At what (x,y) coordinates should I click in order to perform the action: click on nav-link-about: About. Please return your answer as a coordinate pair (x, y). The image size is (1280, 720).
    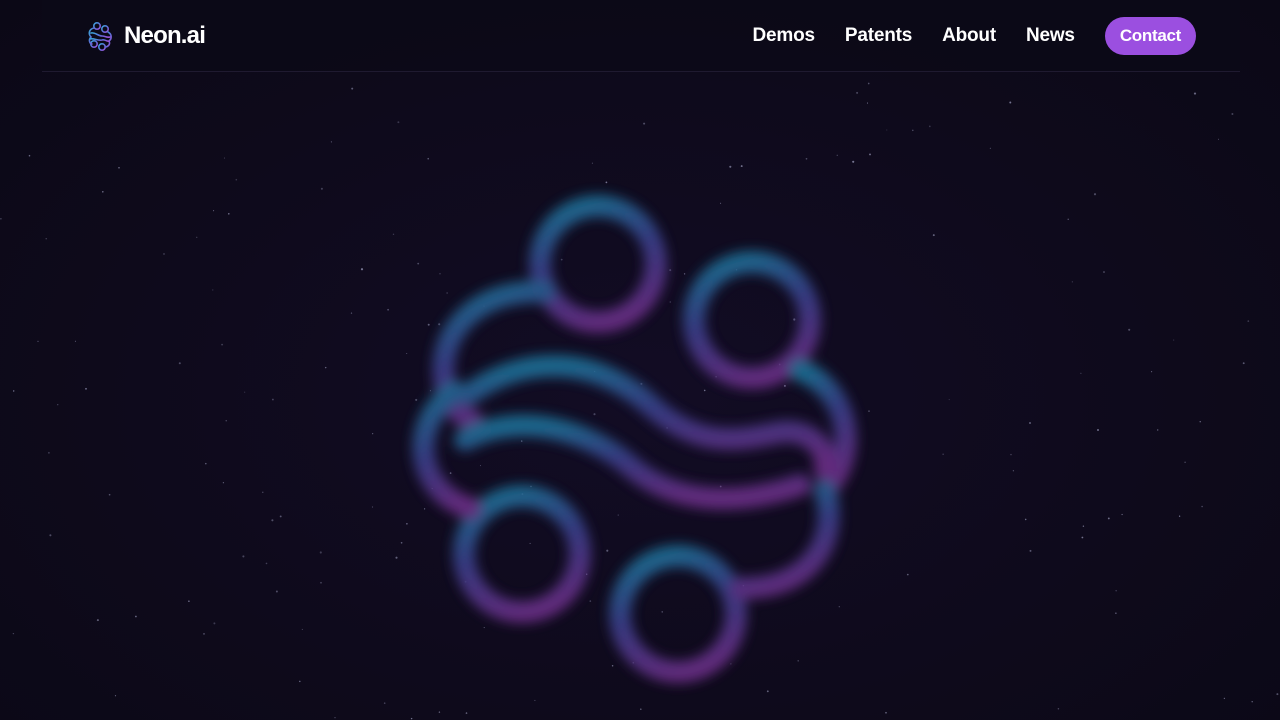
    Looking at the image, I should click on (969, 36).